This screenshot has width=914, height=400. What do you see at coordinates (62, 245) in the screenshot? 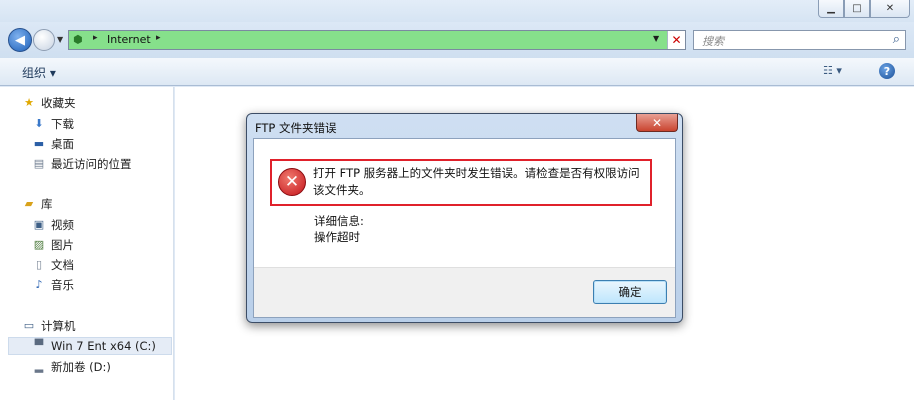
I see `nav-item-label: 图片` at bounding box center [62, 245].